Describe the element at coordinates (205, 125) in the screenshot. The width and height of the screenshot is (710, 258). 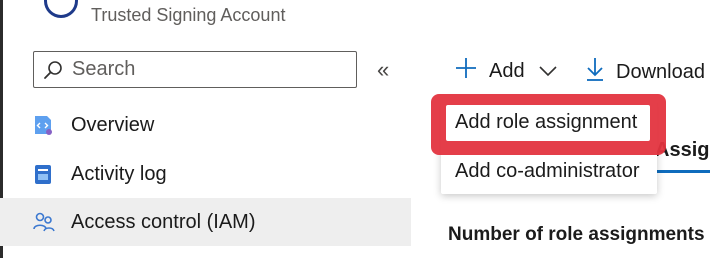
I see `sidebar-item-overview: Overview` at that location.